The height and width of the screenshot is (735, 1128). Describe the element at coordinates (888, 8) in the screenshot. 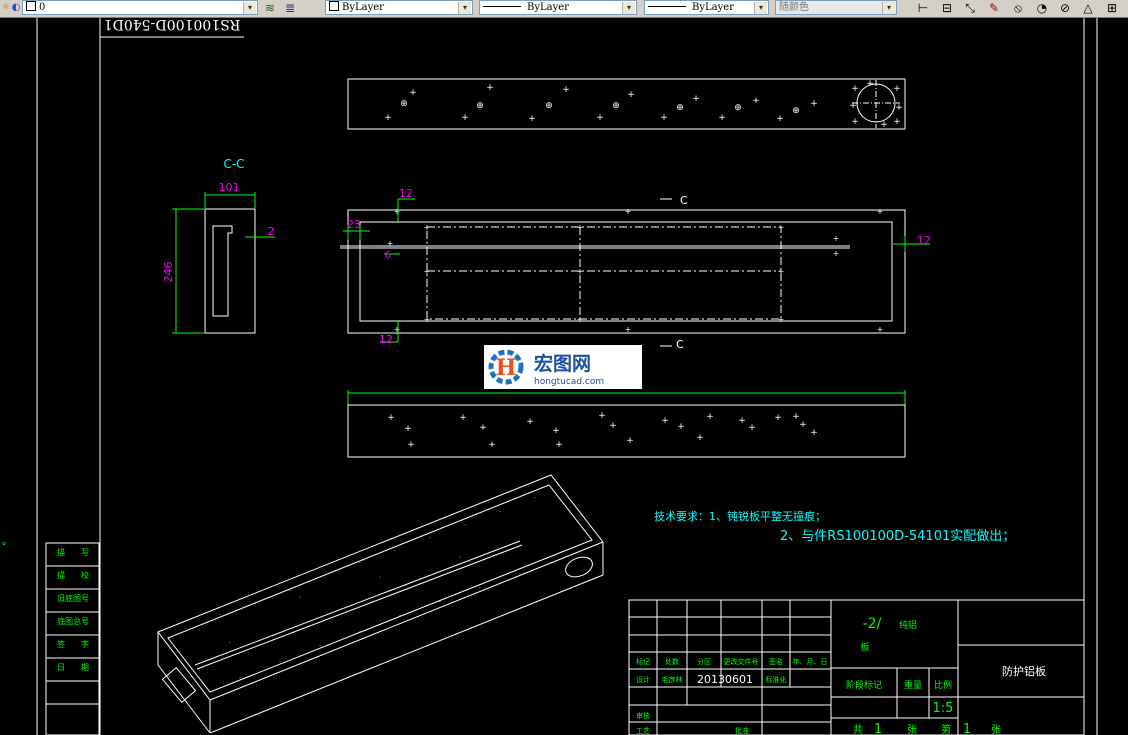

I see `plotstyle-dropdown-arrow-icon: ▾` at that location.